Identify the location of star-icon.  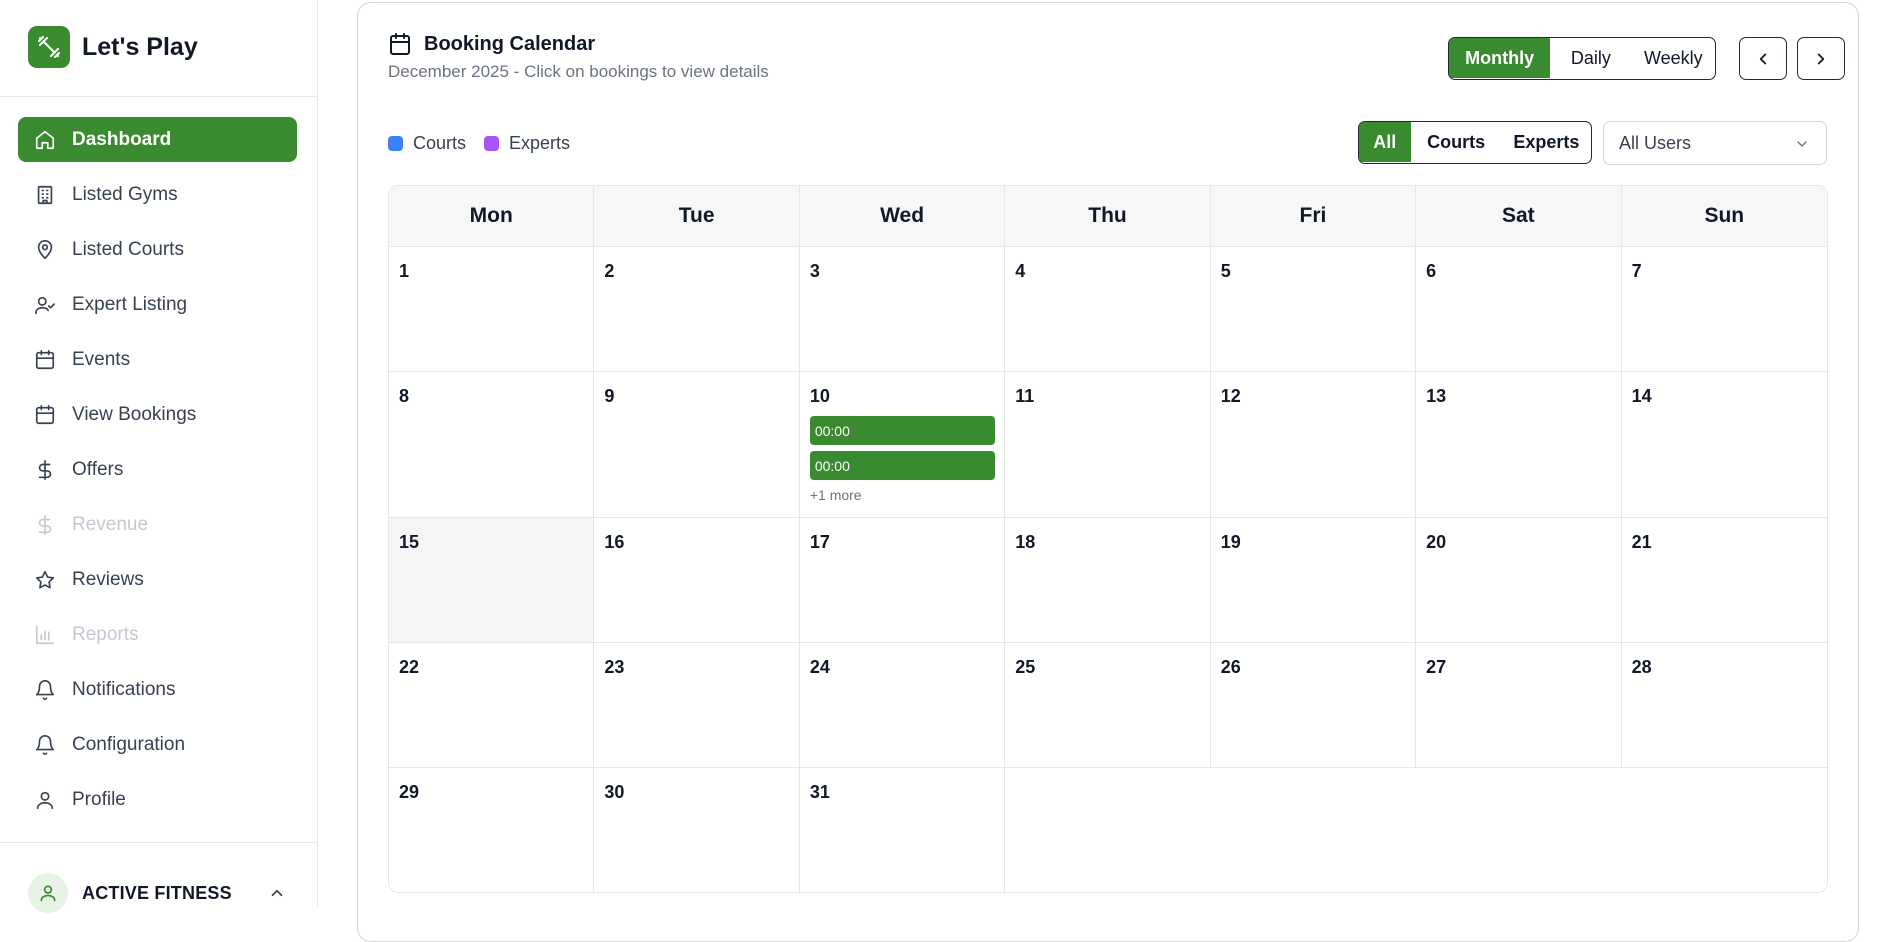
(45, 580).